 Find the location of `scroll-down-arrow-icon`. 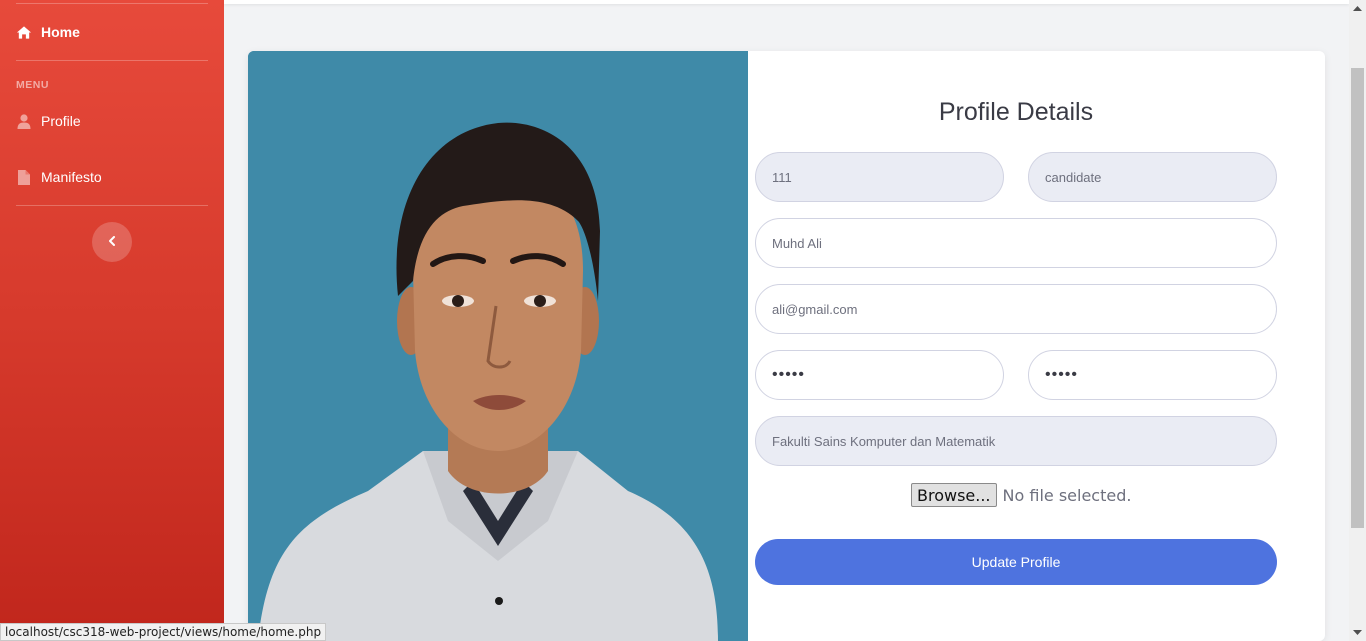

scroll-down-arrow-icon is located at coordinates (1357, 632).